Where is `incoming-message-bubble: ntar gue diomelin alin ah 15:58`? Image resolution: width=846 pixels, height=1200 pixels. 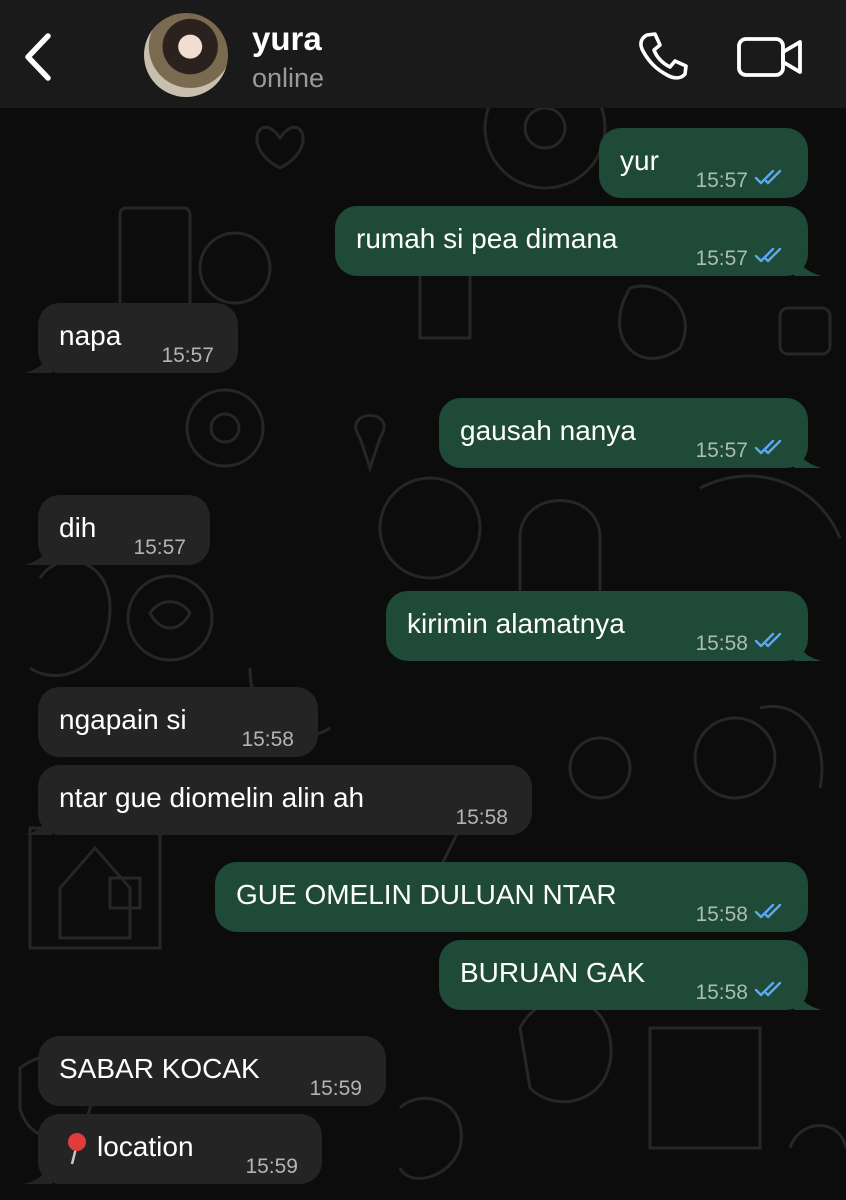
incoming-message-bubble: ntar gue diomelin alin ah 15:58 is located at coordinates (278, 800).